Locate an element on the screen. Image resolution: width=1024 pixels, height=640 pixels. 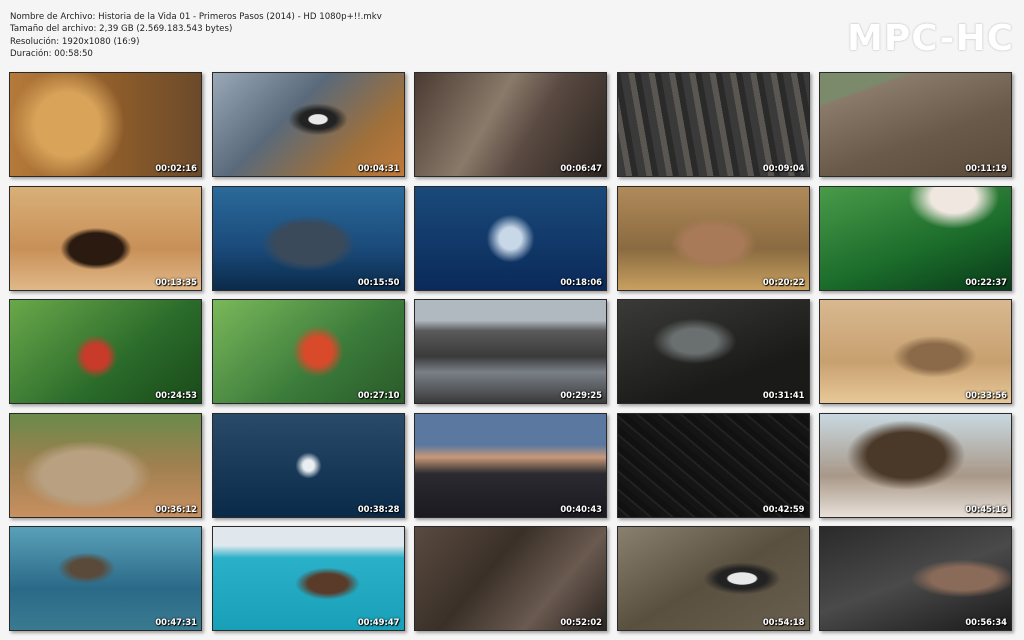
thumbnail: 00:24:53 is located at coordinates (105, 351).